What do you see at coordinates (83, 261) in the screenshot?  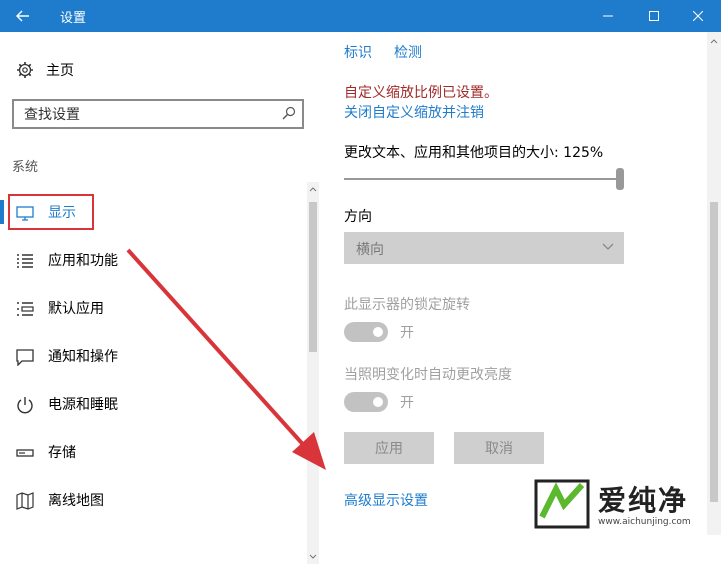 I see `sidebar-item-label: 应用和功能` at bounding box center [83, 261].